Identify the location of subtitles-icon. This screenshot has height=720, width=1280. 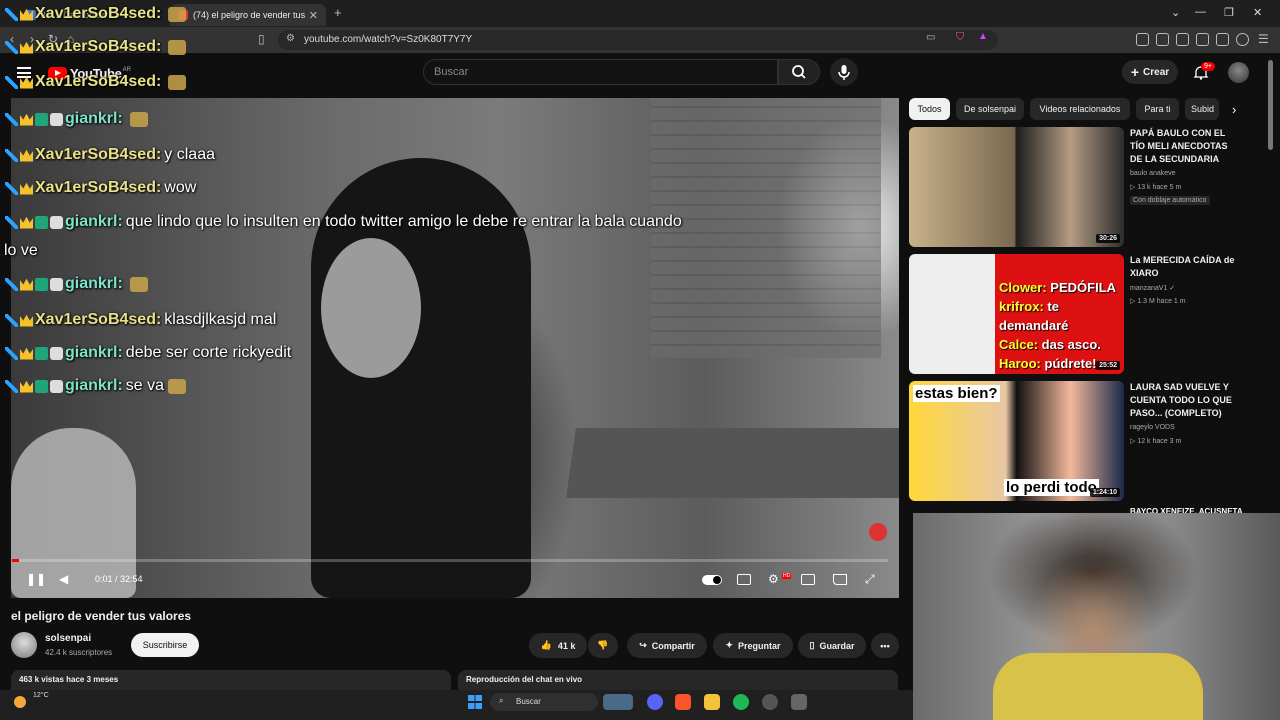
(744, 579).